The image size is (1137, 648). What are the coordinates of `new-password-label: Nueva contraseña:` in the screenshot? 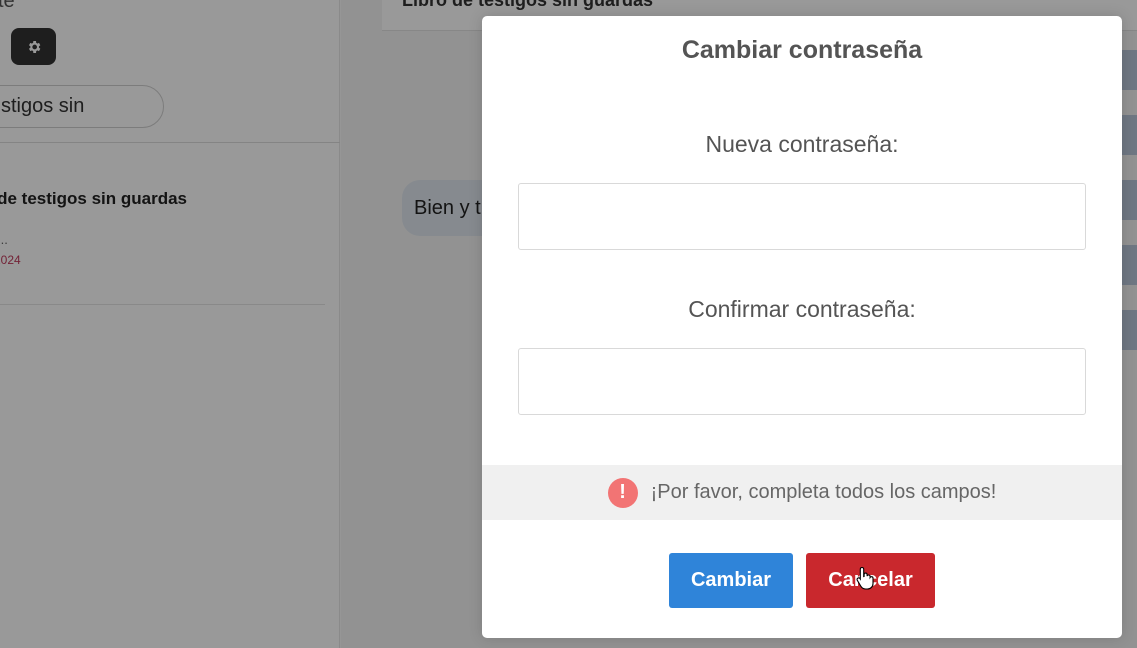 It's located at (802, 144).